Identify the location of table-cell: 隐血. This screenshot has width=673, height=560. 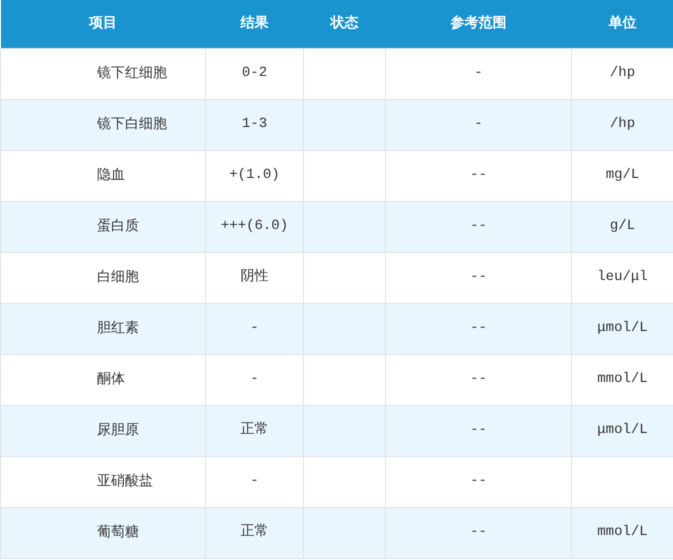
(103, 175).